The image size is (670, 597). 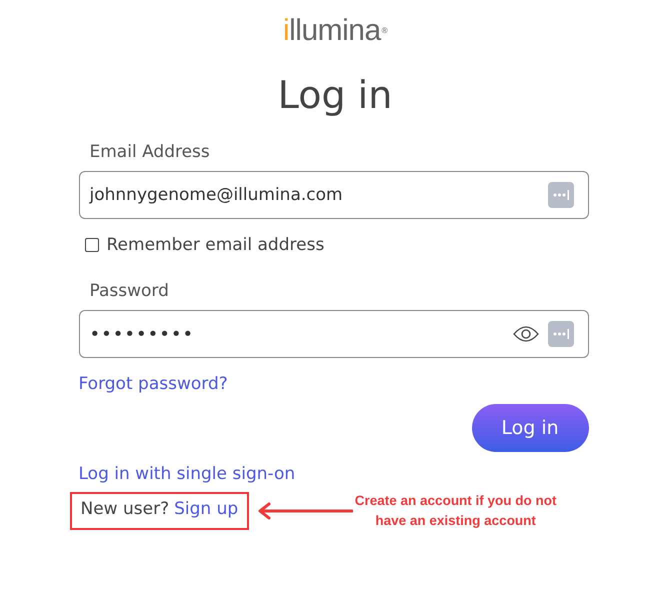 What do you see at coordinates (215, 245) in the screenshot?
I see `checkbox-label: Remember email address` at bounding box center [215, 245].